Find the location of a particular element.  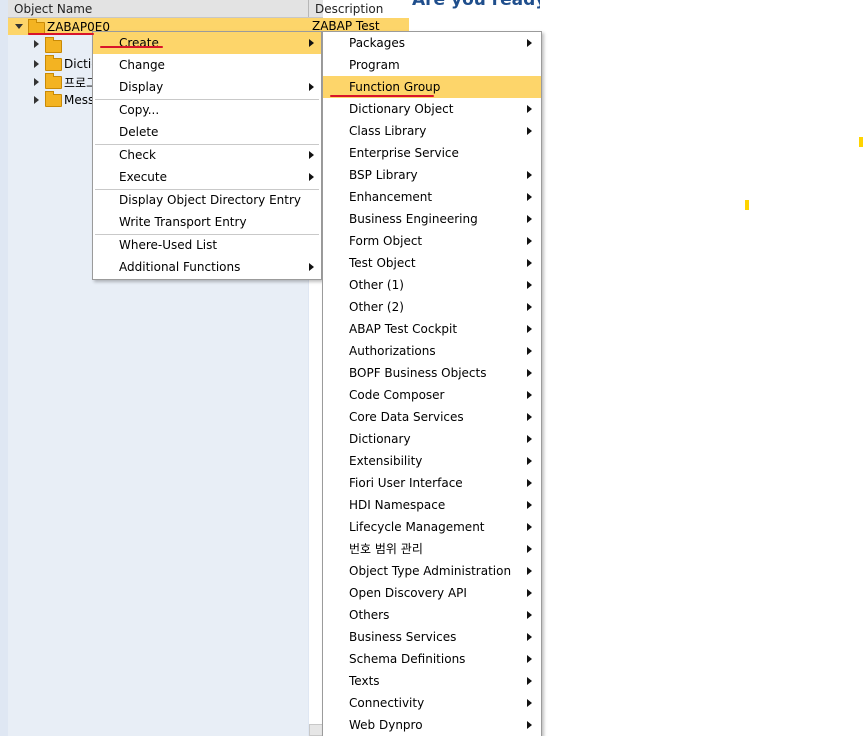

submenu-item-extensibility: Extensibility is located at coordinates (432, 461).